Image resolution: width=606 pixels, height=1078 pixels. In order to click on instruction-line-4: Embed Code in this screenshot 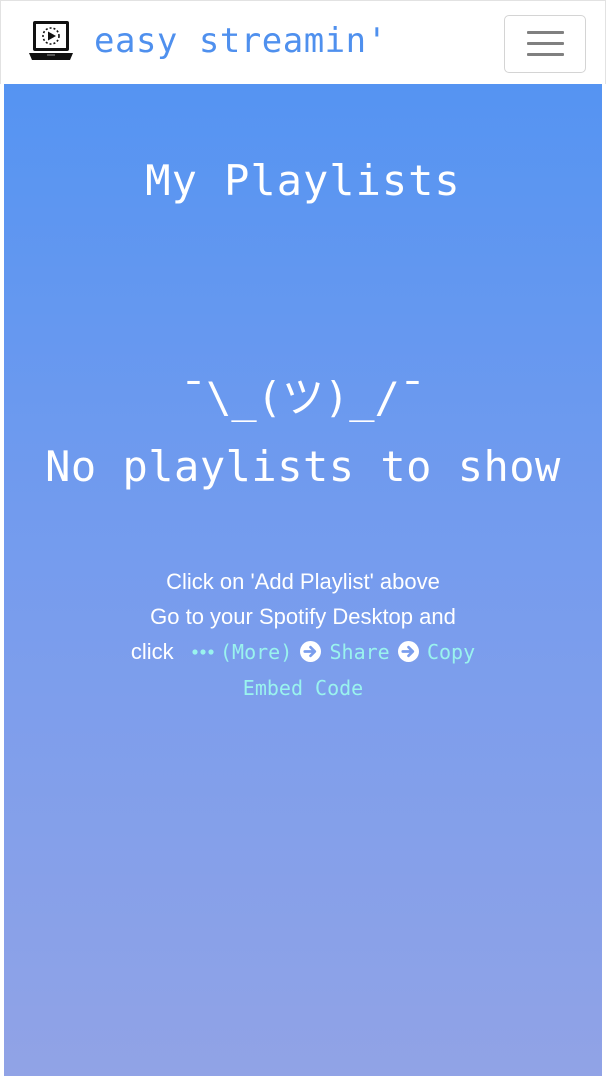, I will do `click(303, 688)`.